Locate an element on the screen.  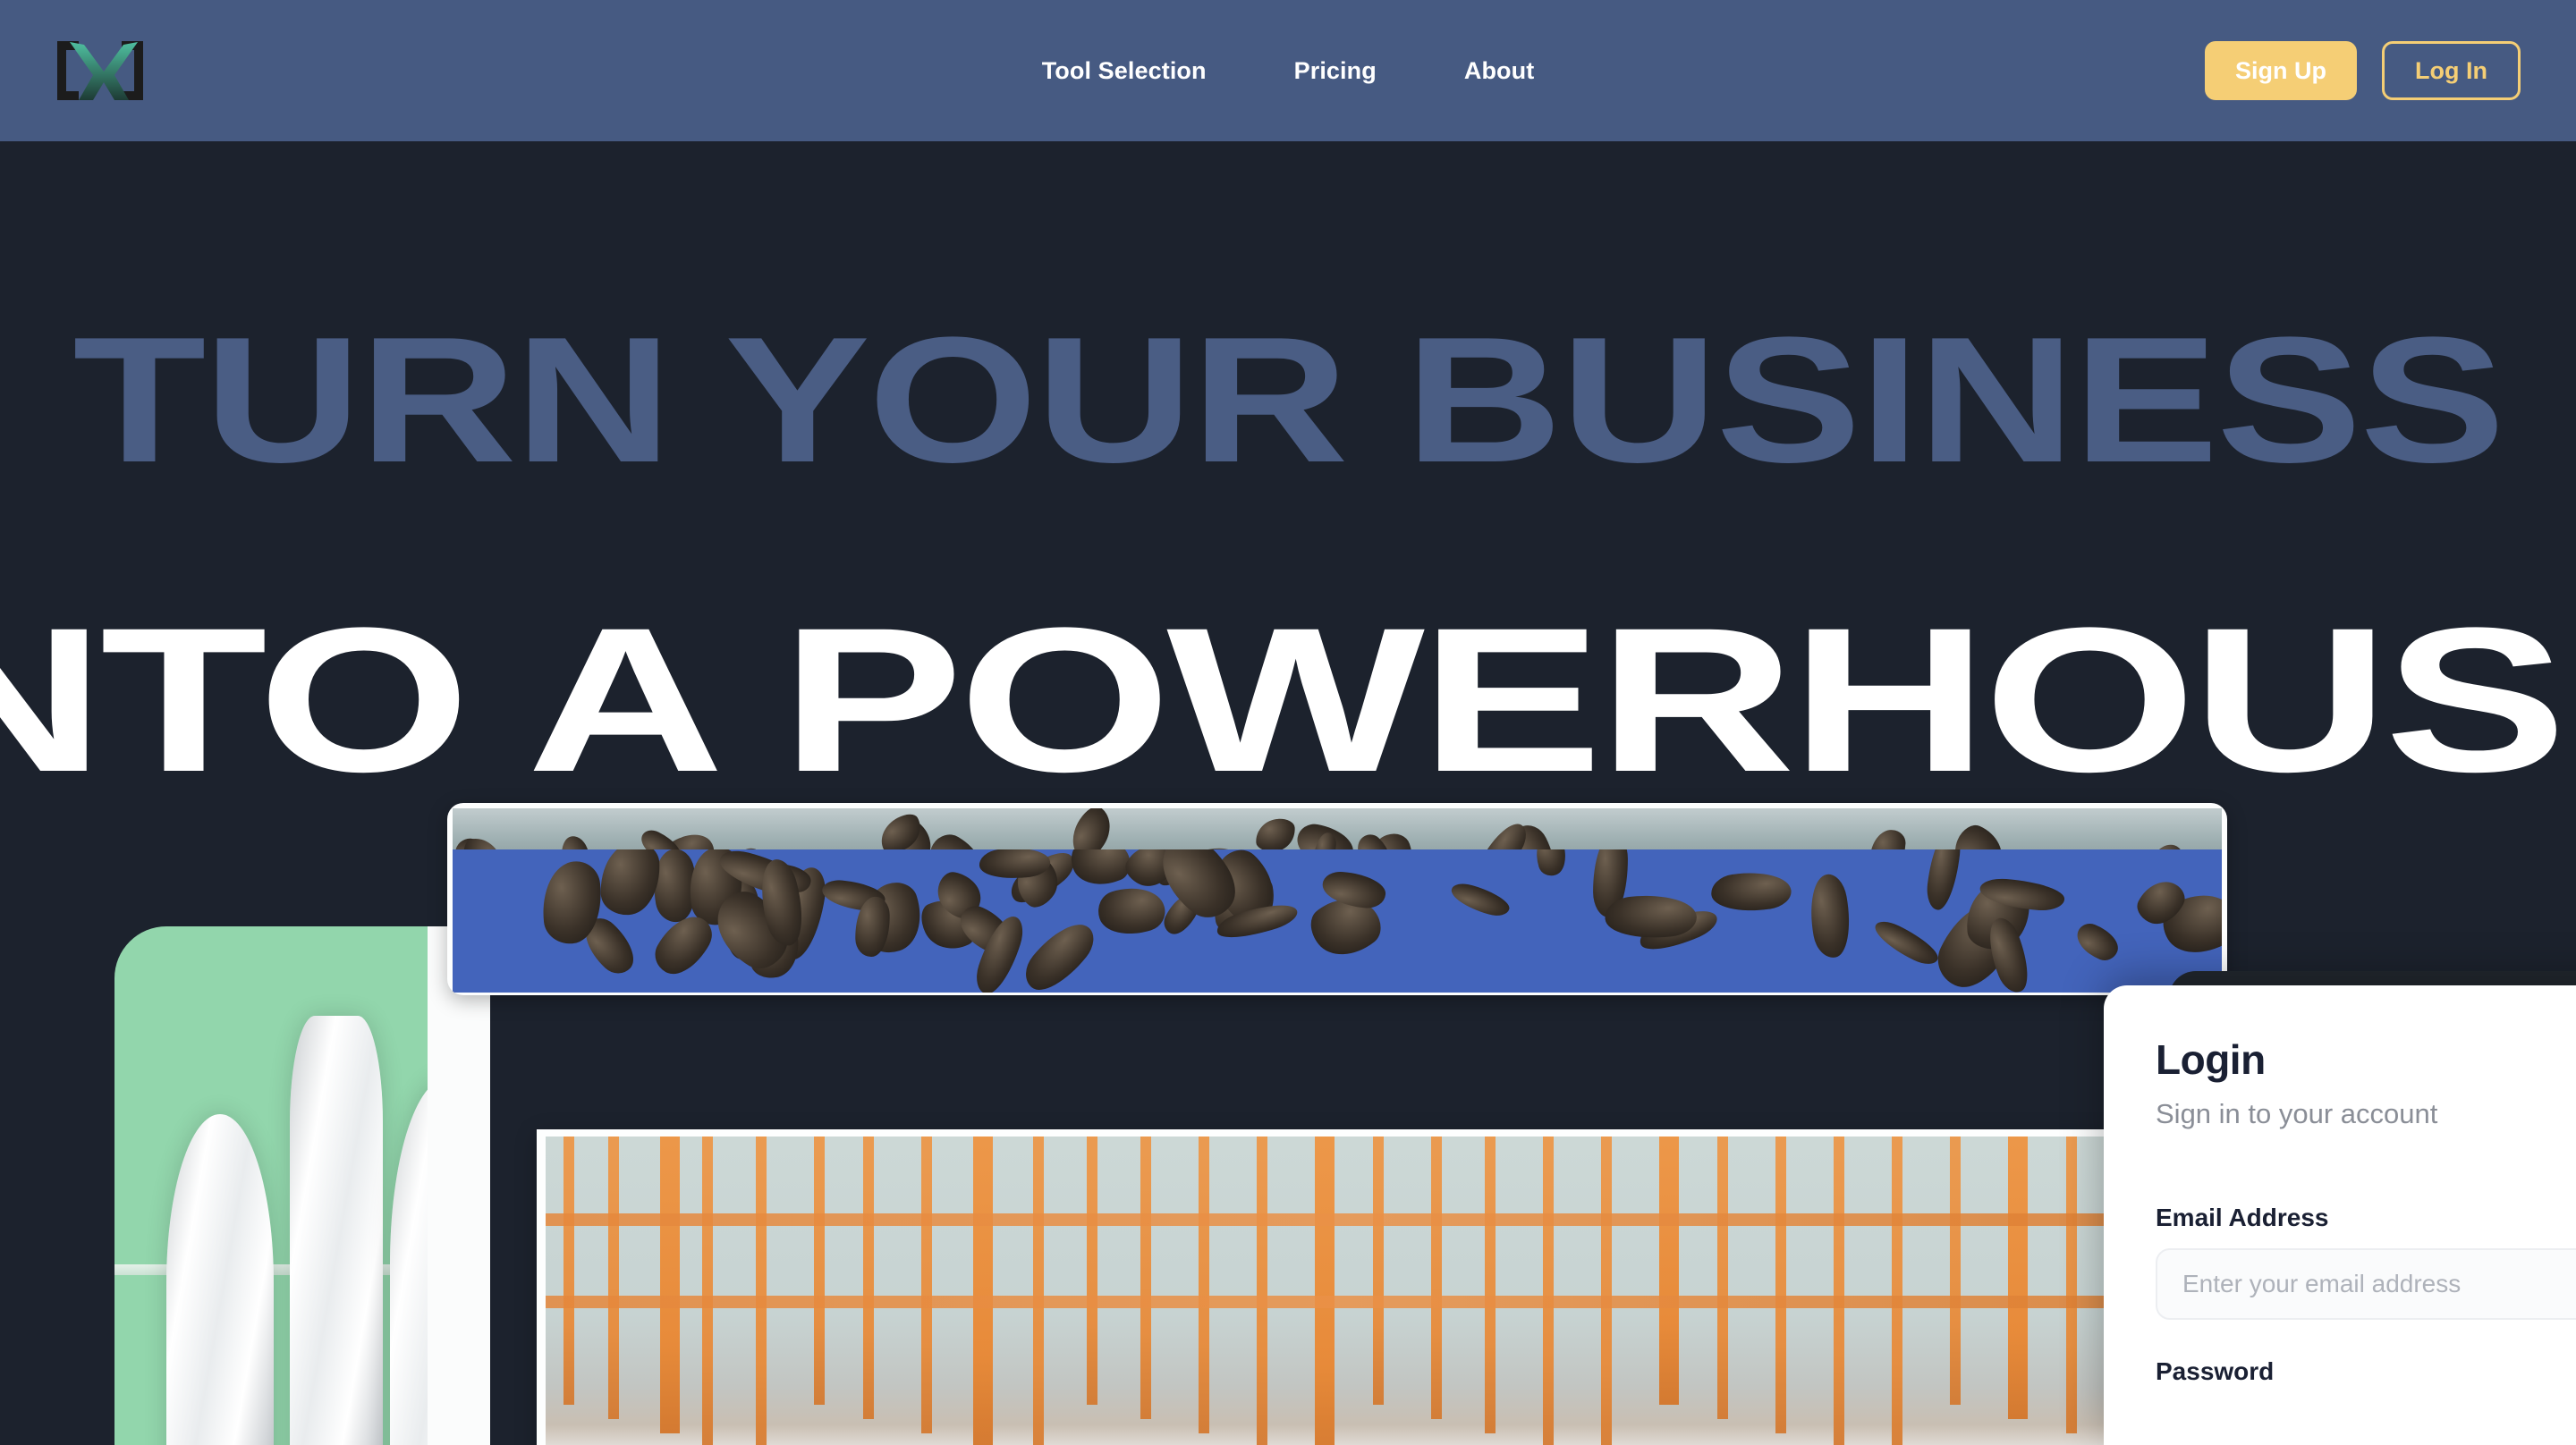
blue-band-field is located at coordinates (1337, 921).